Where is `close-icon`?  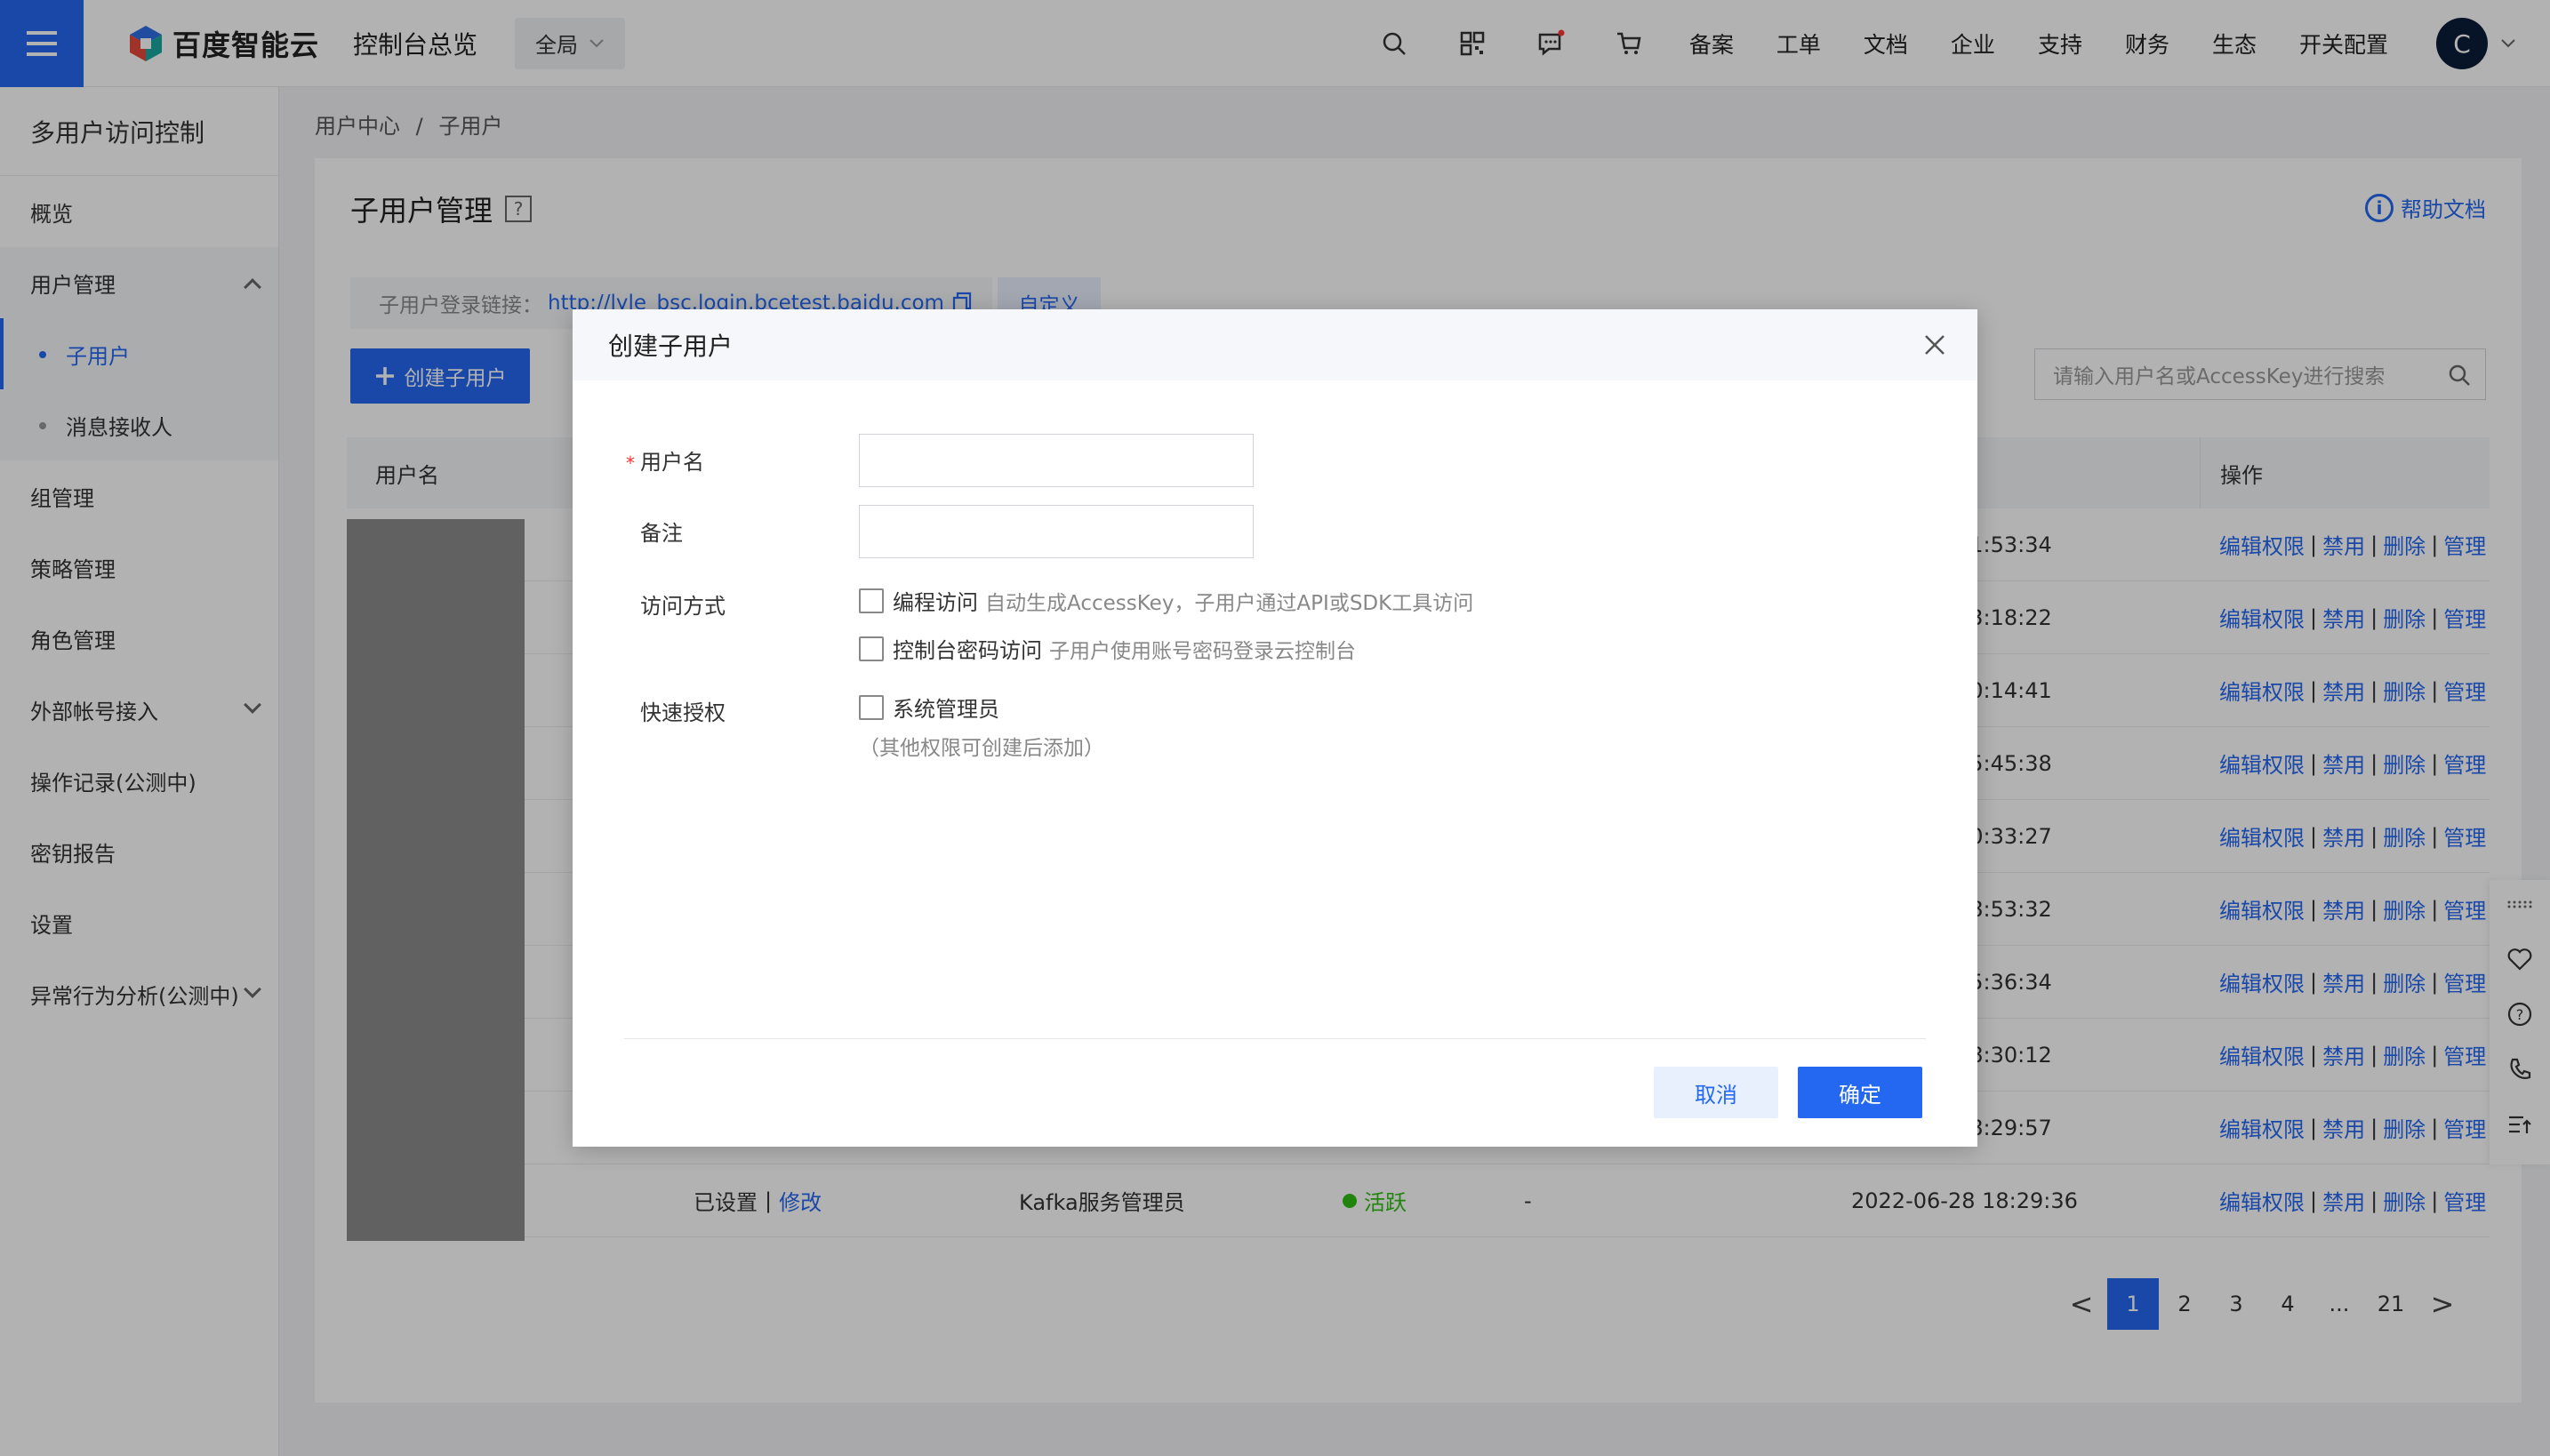 close-icon is located at coordinates (1935, 345).